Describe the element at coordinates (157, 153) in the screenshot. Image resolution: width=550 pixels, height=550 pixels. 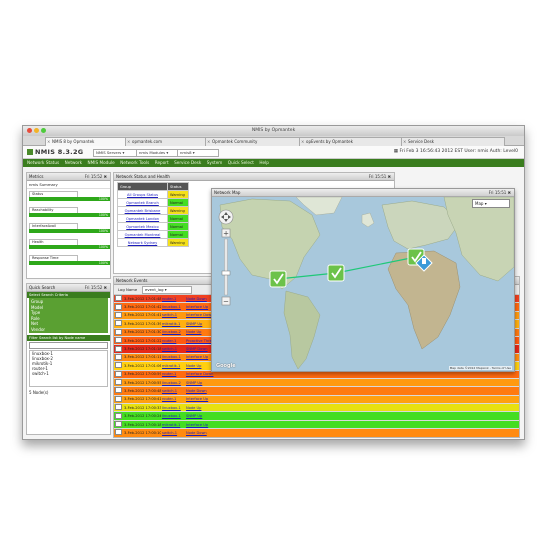
I see `module-select: nmis Modules ▾` at that location.